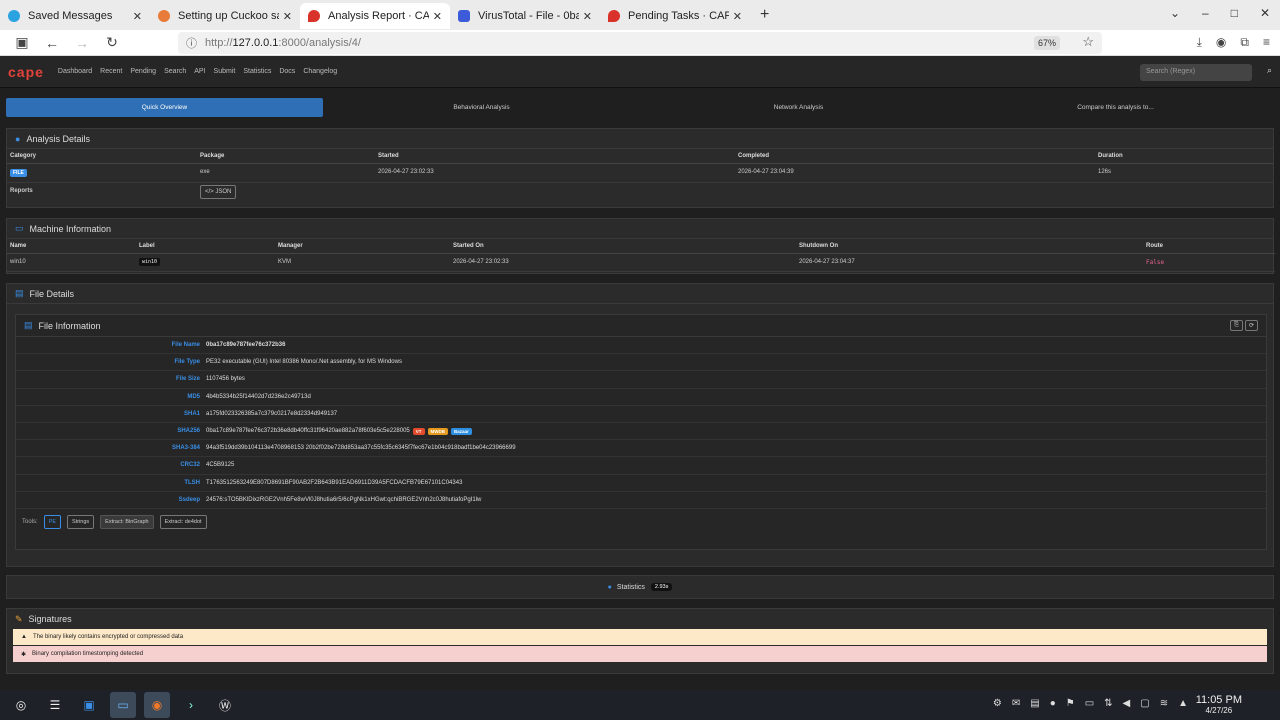 This screenshot has width=1280, height=720. What do you see at coordinates (1016, 703) in the screenshot?
I see `tray-icon: ✉` at bounding box center [1016, 703].